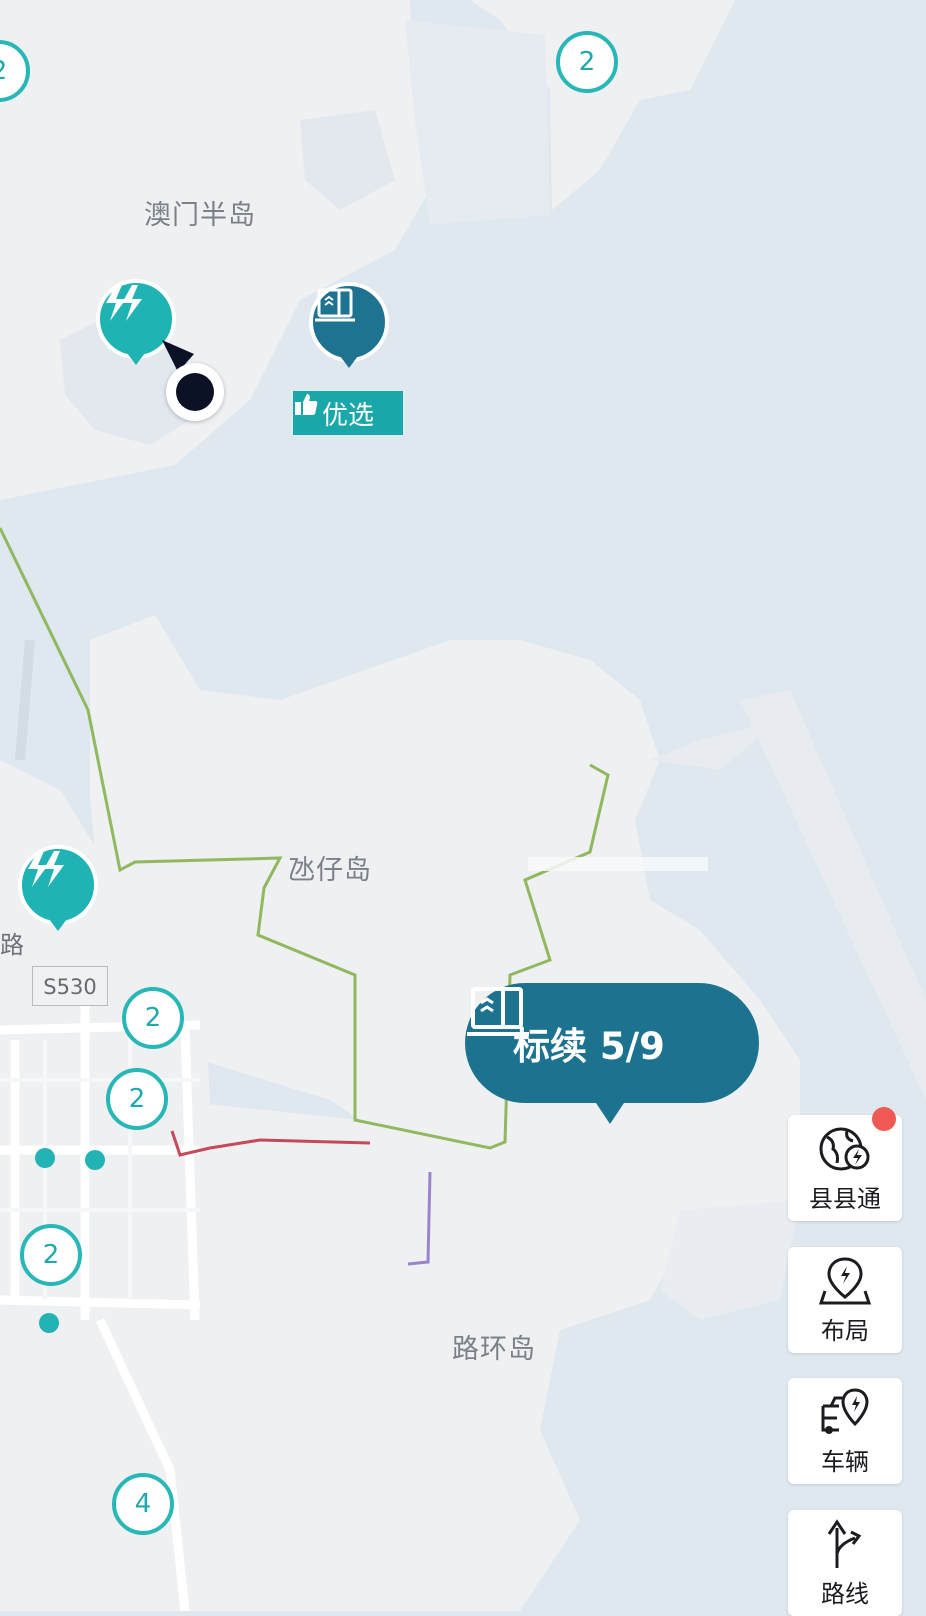 The image size is (926, 1616). What do you see at coordinates (845, 1330) in the screenshot?
I see `layout-label: 布局` at bounding box center [845, 1330].